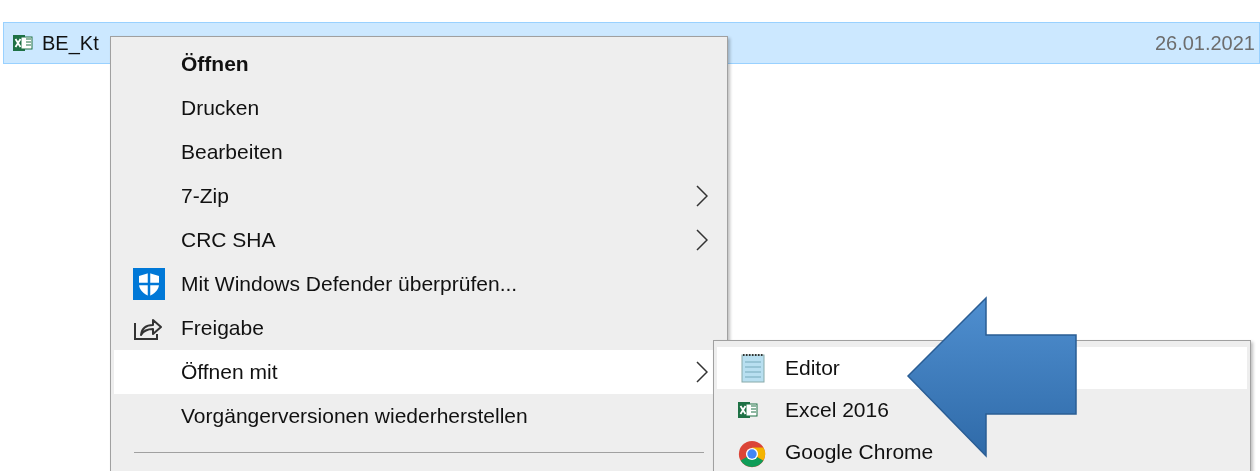 The height and width of the screenshot is (471, 1260). Describe the element at coordinates (1204, 43) in the screenshot. I see `file-date: 26.01.2021` at that location.